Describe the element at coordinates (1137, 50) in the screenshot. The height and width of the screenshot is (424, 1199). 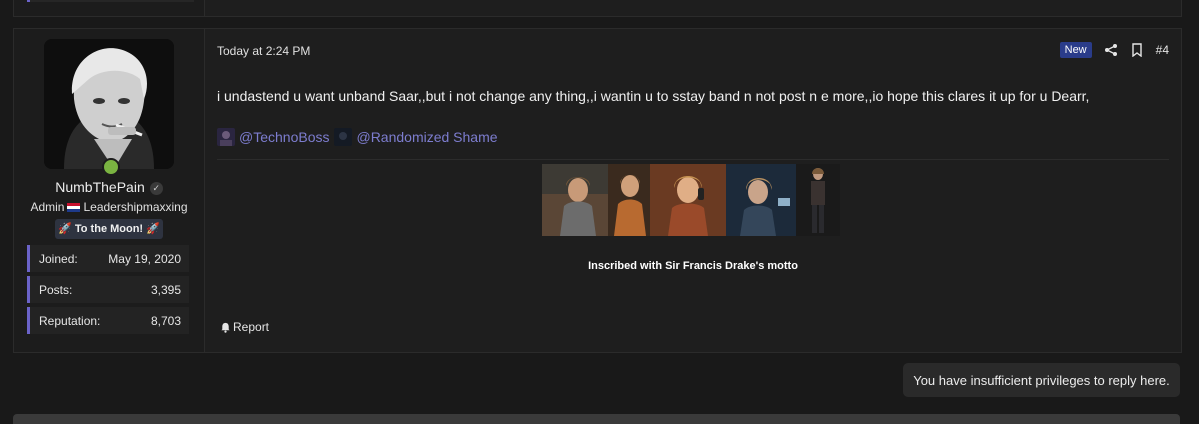
I see `bookmark-icon` at that location.